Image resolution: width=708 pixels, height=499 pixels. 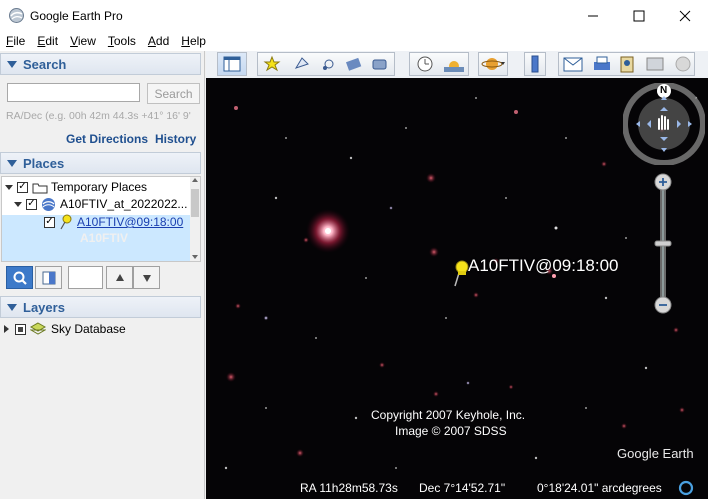 I want to click on main-toolbar, so click(x=457, y=64).